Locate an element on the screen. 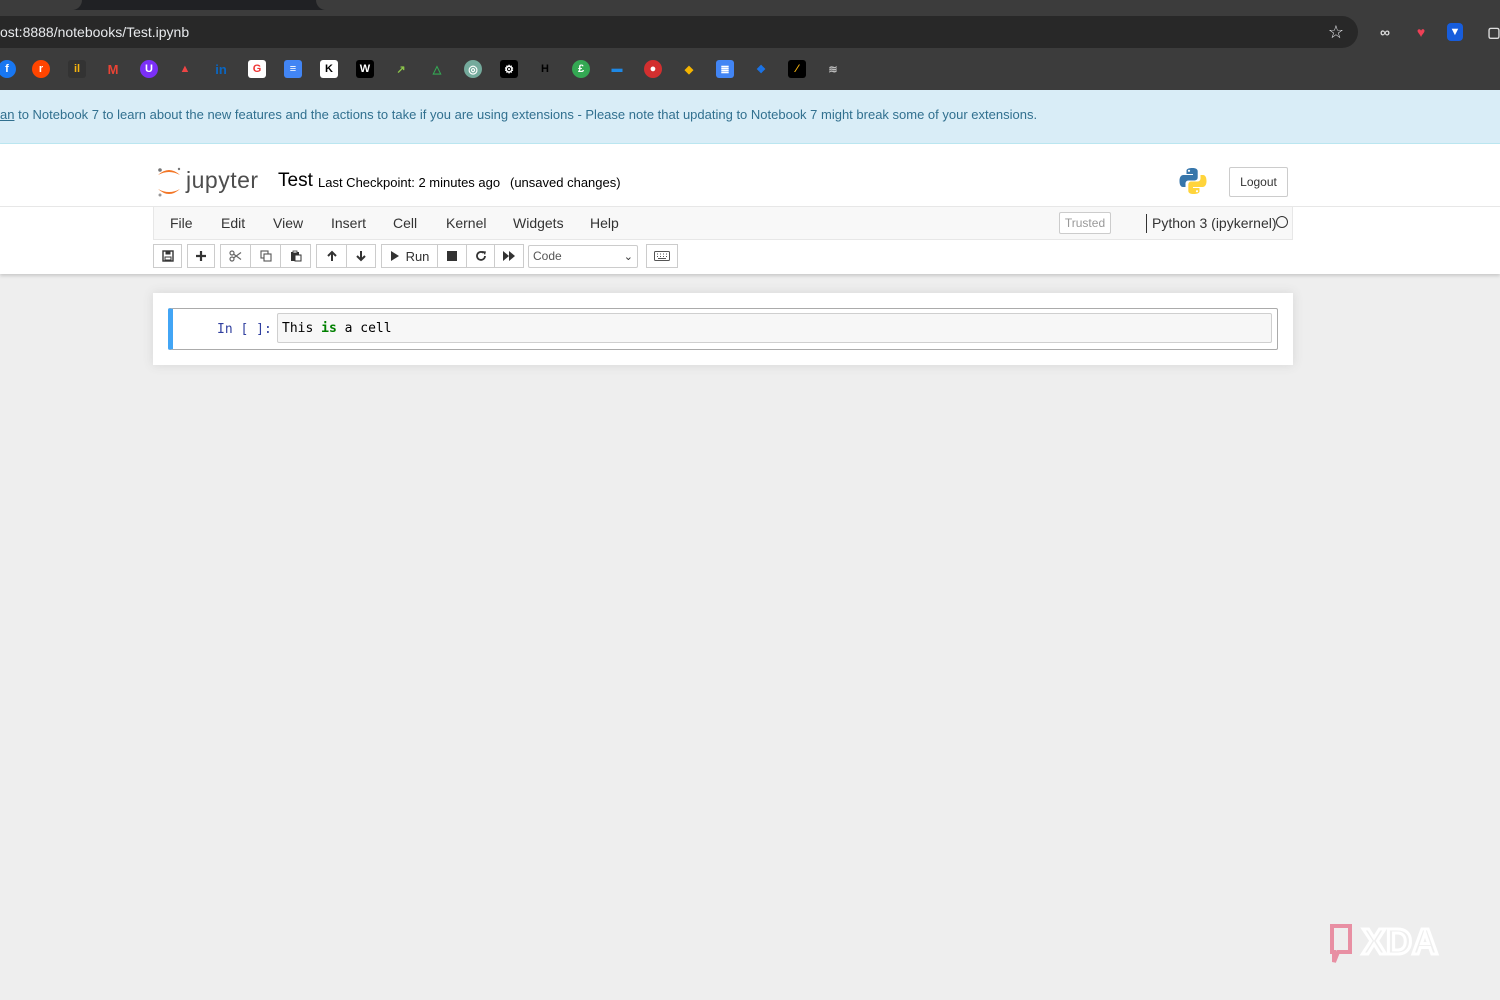  bookmark-money-icon: £ is located at coordinates (581, 69).